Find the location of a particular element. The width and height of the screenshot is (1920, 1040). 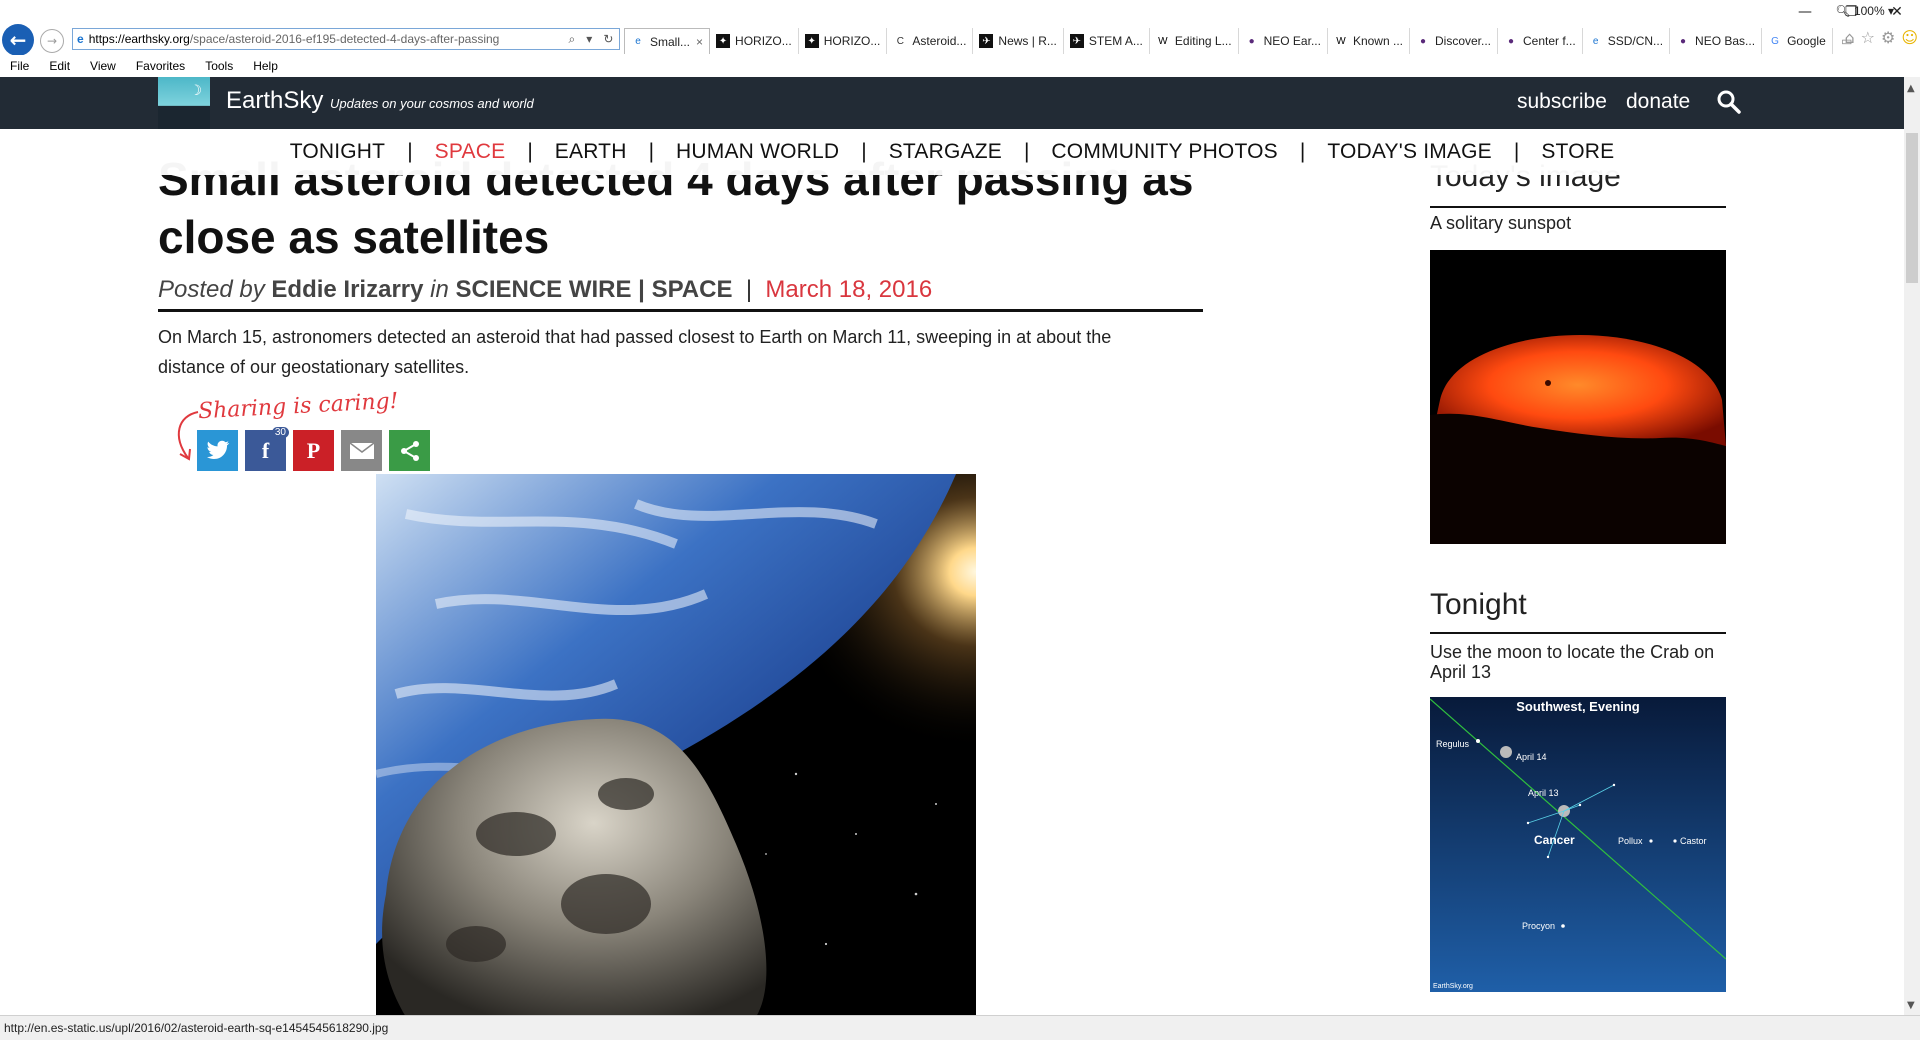

site-tagline: Updates on your cosmos and world is located at coordinates (432, 103).